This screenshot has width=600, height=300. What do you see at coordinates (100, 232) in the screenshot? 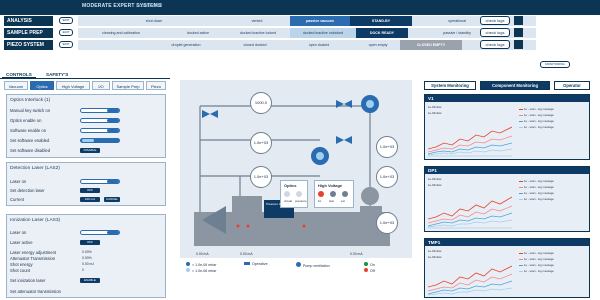
I see `ionization-laser-toggle` at bounding box center [100, 232].